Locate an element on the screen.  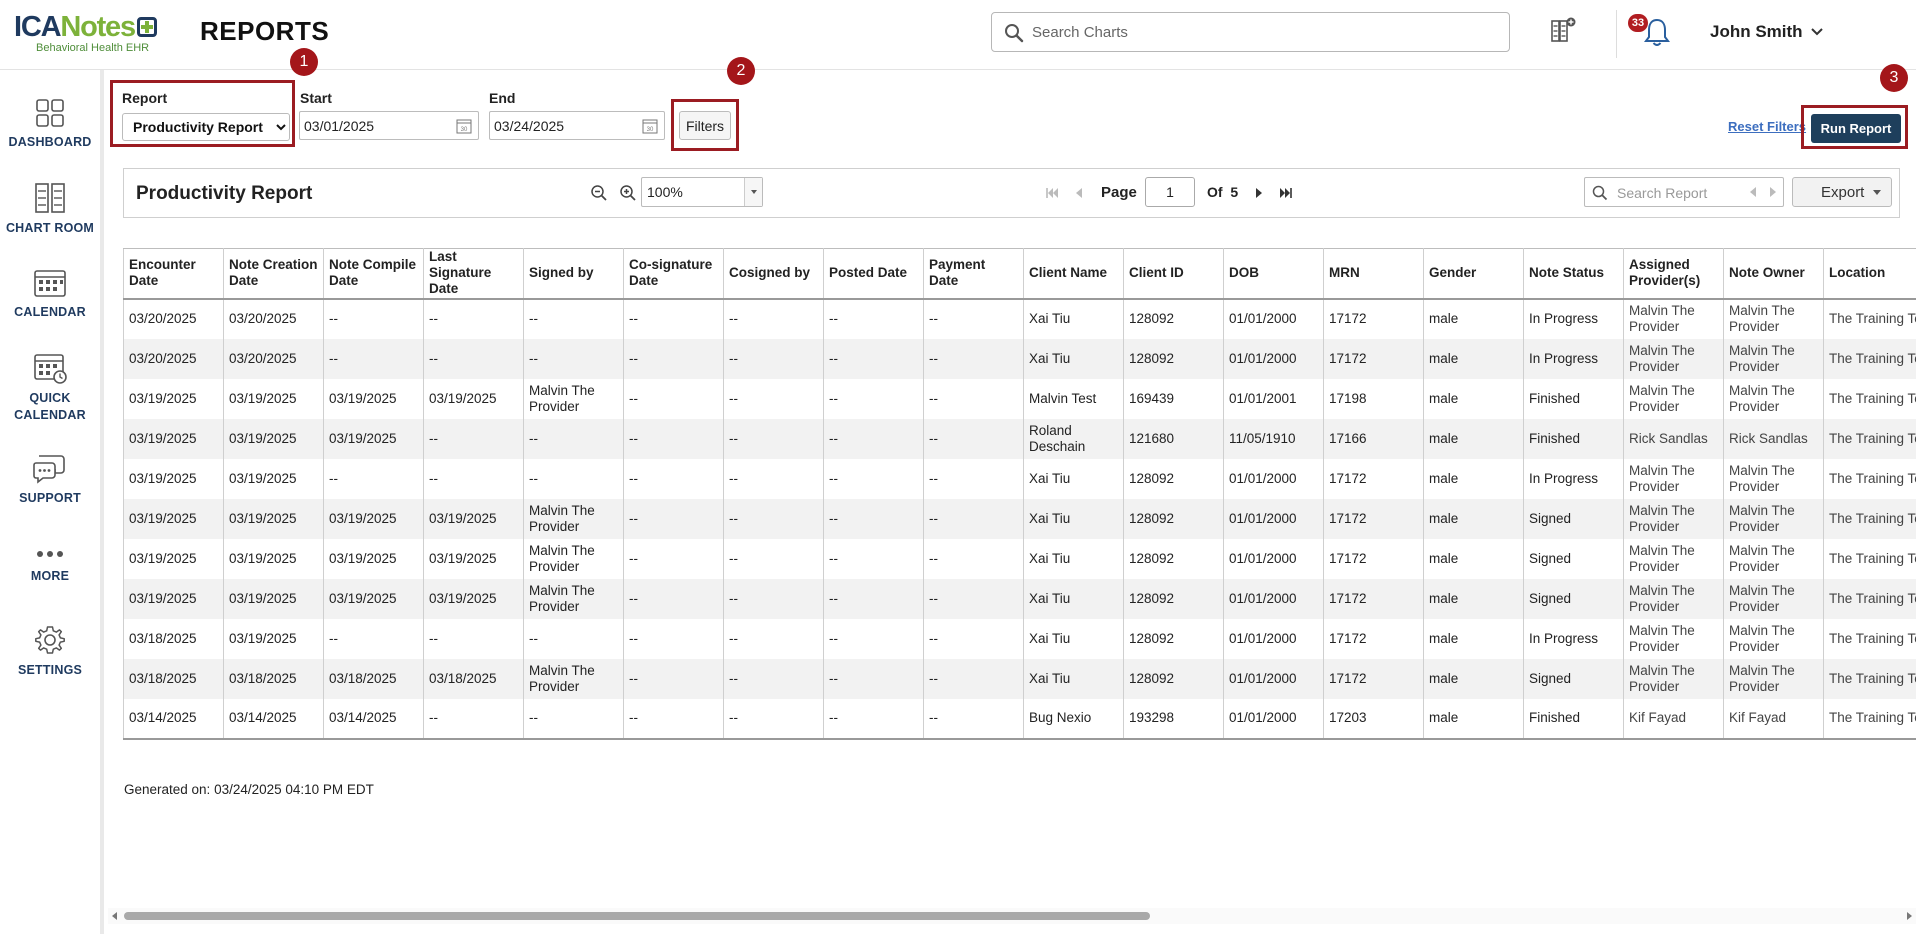
table-cell: Malvin Test is located at coordinates (1073, 398).